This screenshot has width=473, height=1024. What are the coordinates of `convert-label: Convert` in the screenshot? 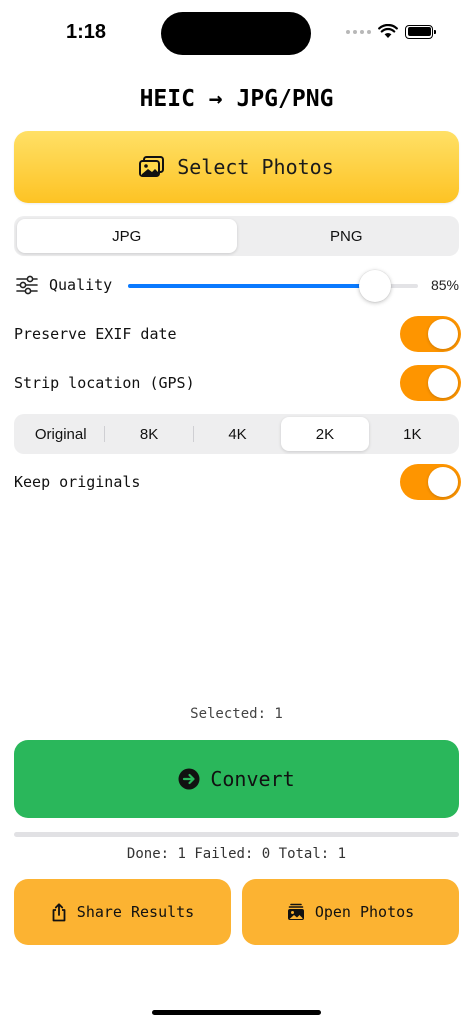 It's located at (252, 779).